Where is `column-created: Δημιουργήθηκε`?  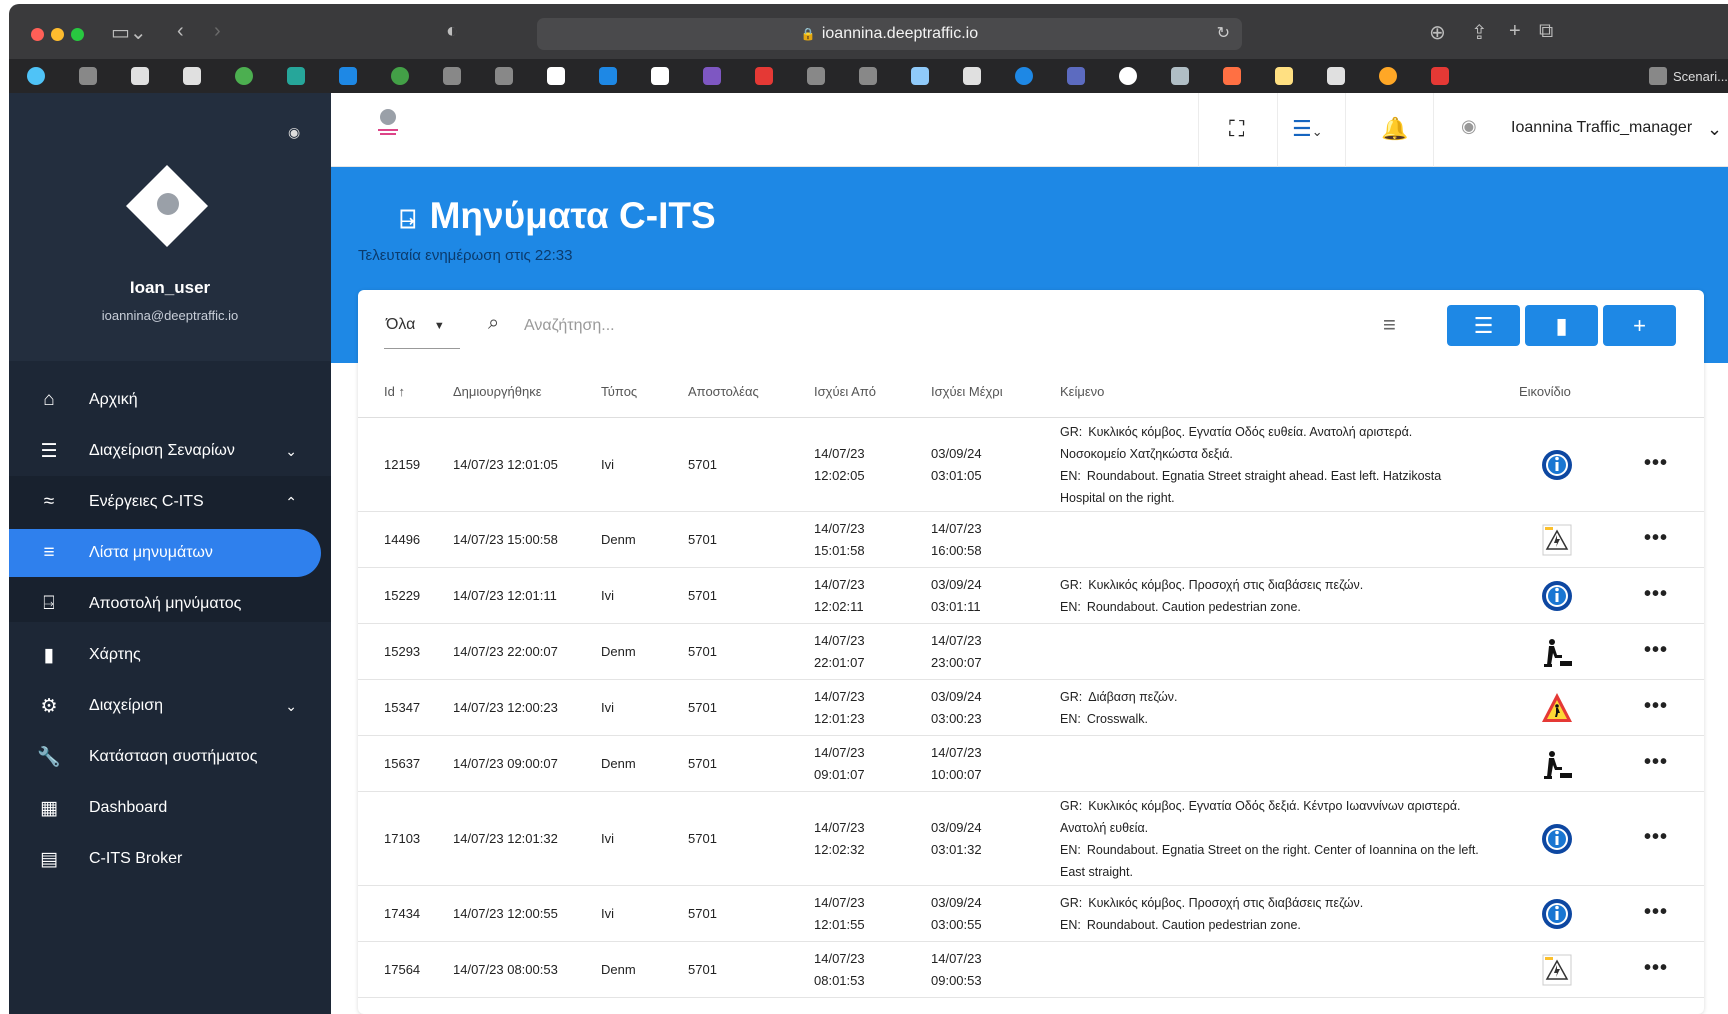 column-created: Δημιουργήθηκε is located at coordinates (497, 391).